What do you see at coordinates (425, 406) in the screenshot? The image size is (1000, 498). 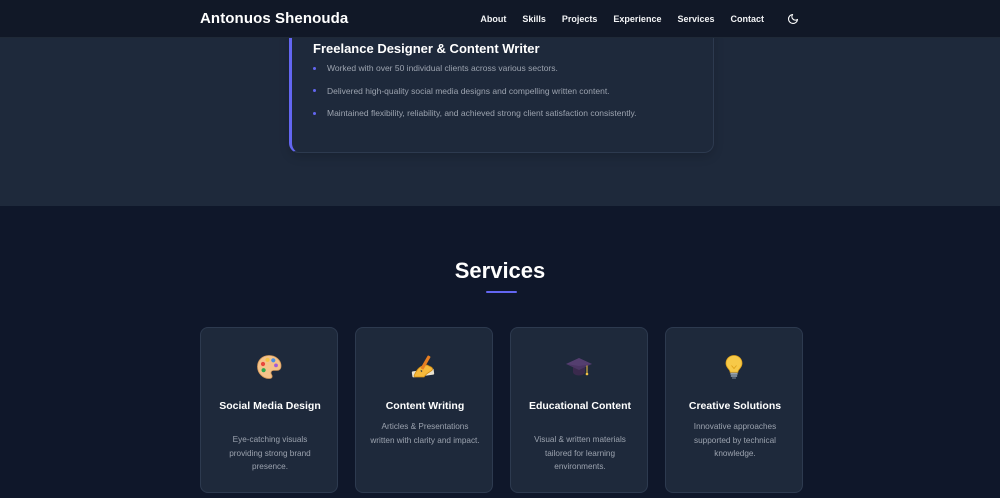 I see `service-title: Content Writing` at bounding box center [425, 406].